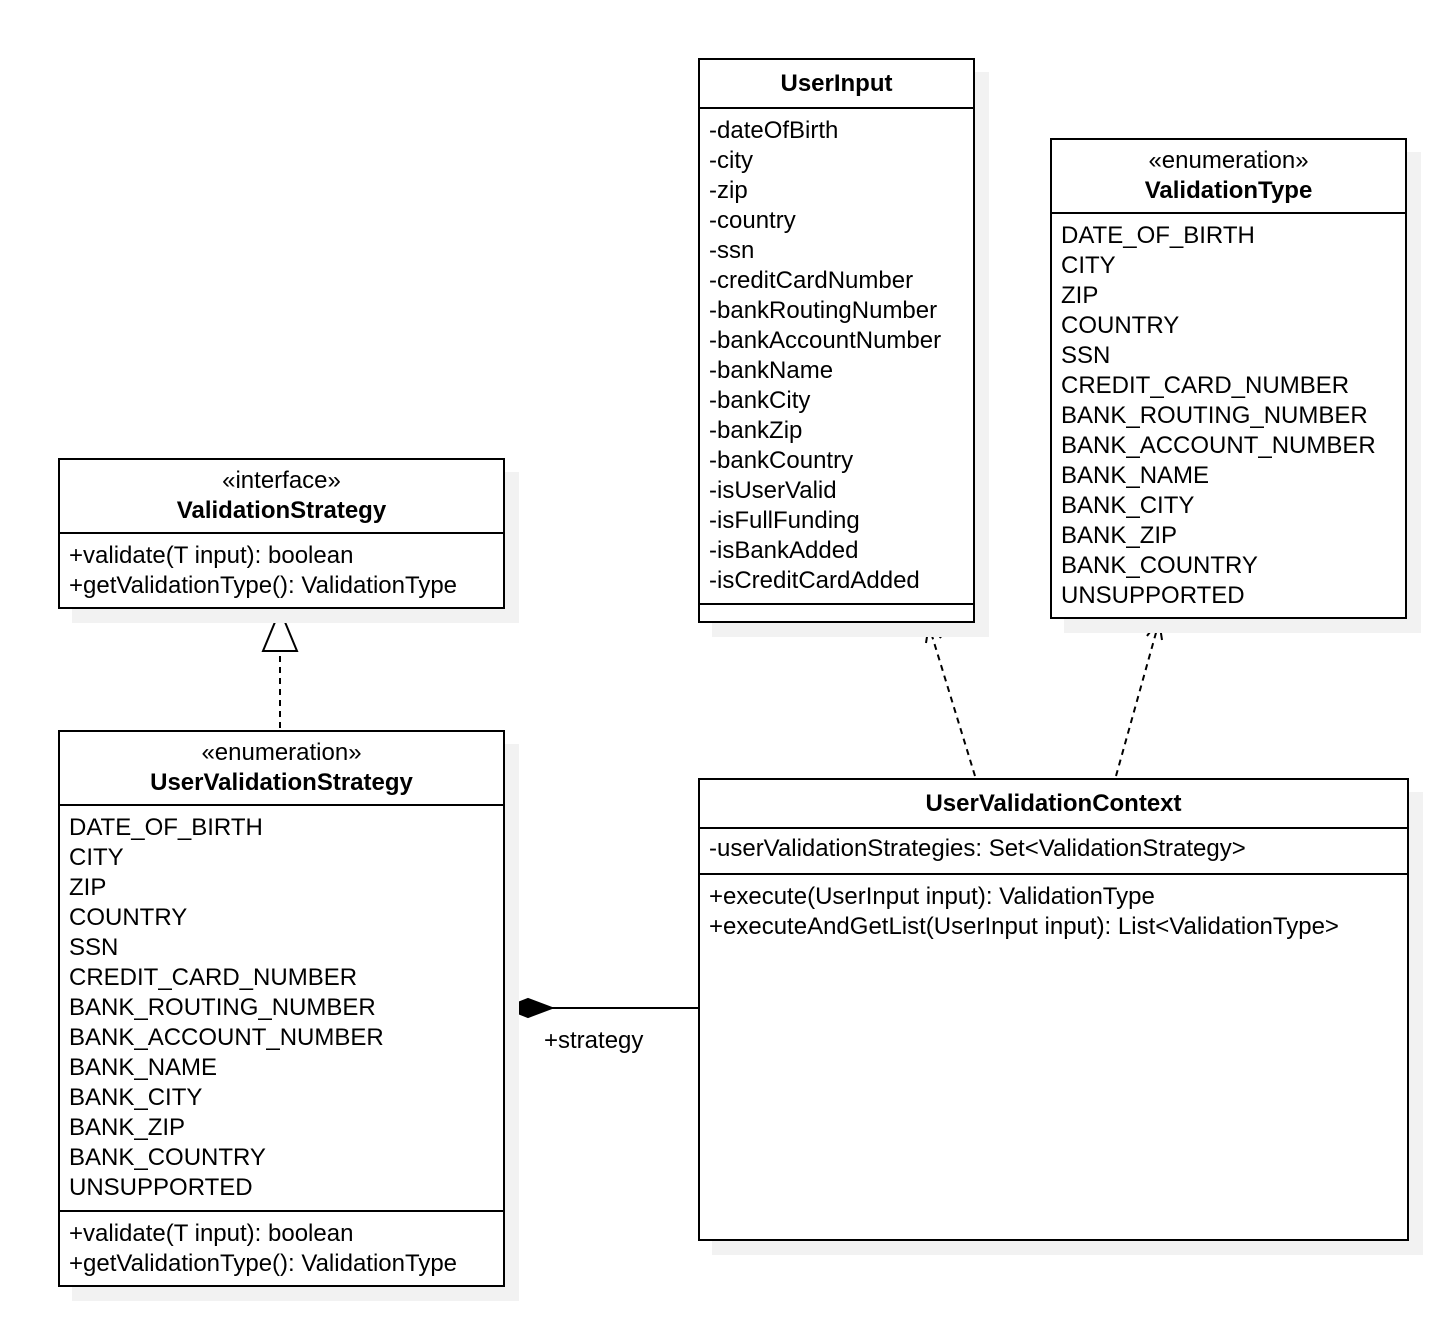 The height and width of the screenshot is (1328, 1450). I want to click on attribute-item: -isFullFunding, so click(784, 520).